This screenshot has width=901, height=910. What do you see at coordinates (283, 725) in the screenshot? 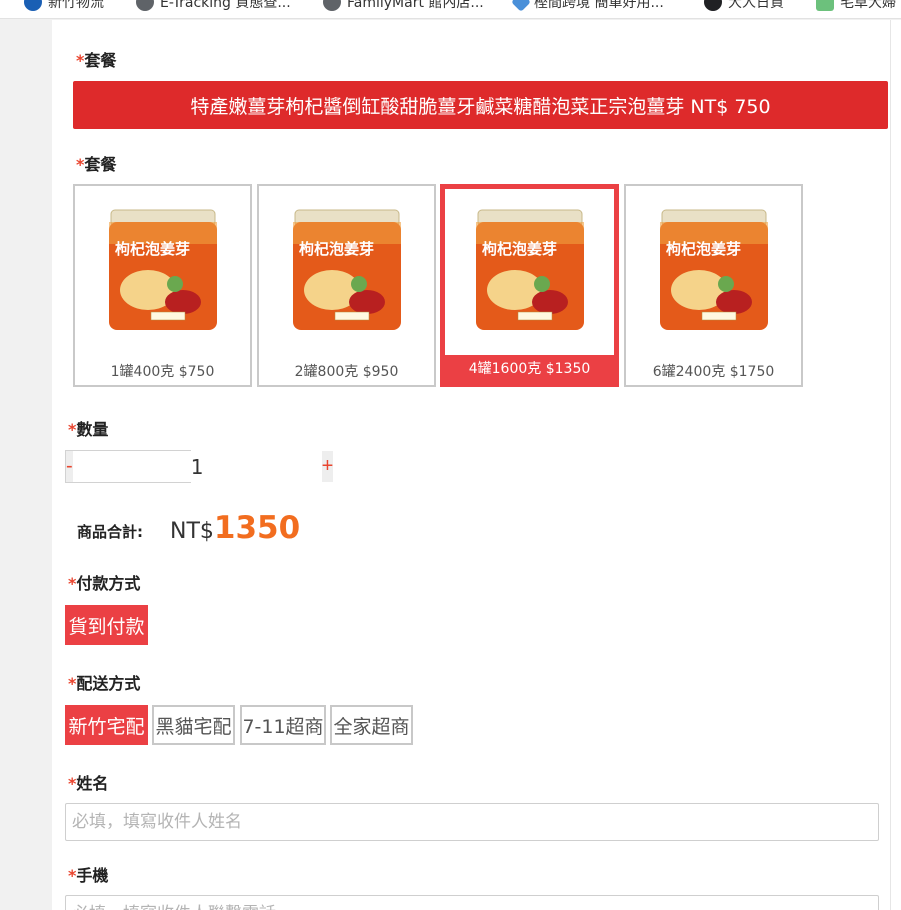
I see `delivery-option-711: 7-11超商` at bounding box center [283, 725].